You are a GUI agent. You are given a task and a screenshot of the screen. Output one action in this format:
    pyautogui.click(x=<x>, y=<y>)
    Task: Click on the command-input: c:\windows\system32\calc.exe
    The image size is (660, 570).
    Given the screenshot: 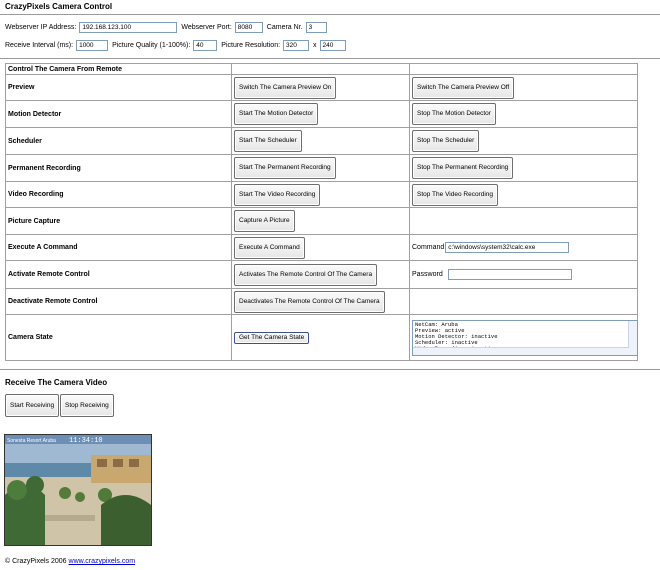 What is the action you would take?
    pyautogui.click(x=507, y=247)
    